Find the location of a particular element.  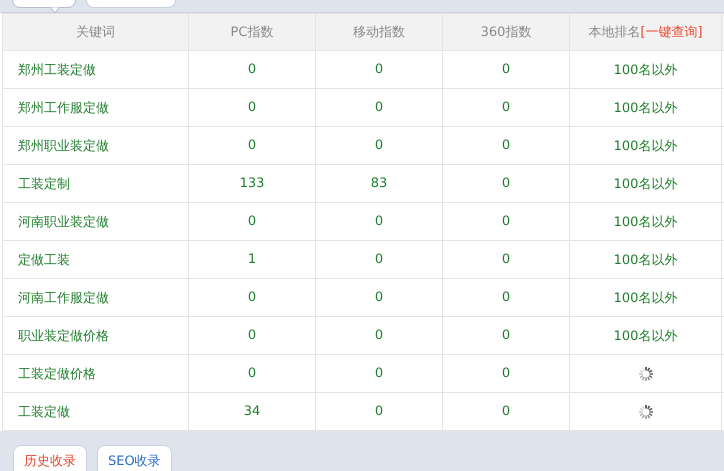

keyword-cell: 定做工装 is located at coordinates (95, 259).